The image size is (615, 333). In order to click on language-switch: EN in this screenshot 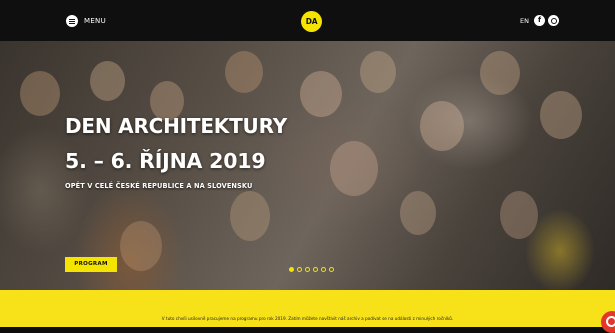, I will do `click(524, 21)`.